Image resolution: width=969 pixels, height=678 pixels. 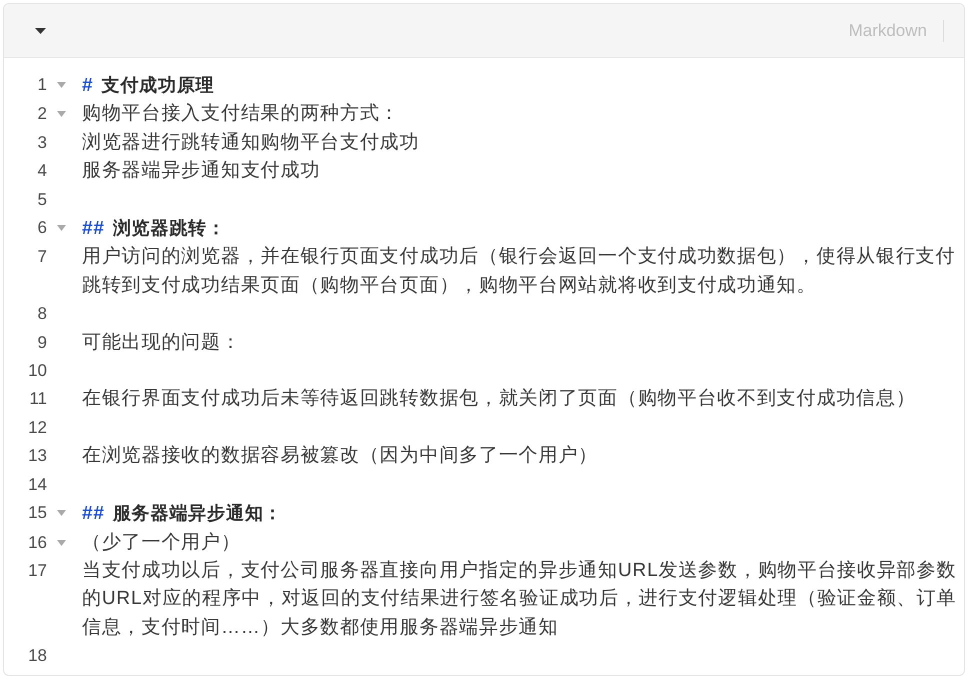 What do you see at coordinates (37, 656) in the screenshot?
I see `line-number: 18` at bounding box center [37, 656].